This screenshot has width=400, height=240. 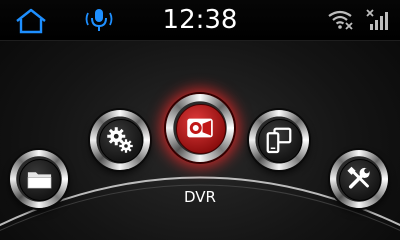 I want to click on tools-button, so click(x=359, y=179).